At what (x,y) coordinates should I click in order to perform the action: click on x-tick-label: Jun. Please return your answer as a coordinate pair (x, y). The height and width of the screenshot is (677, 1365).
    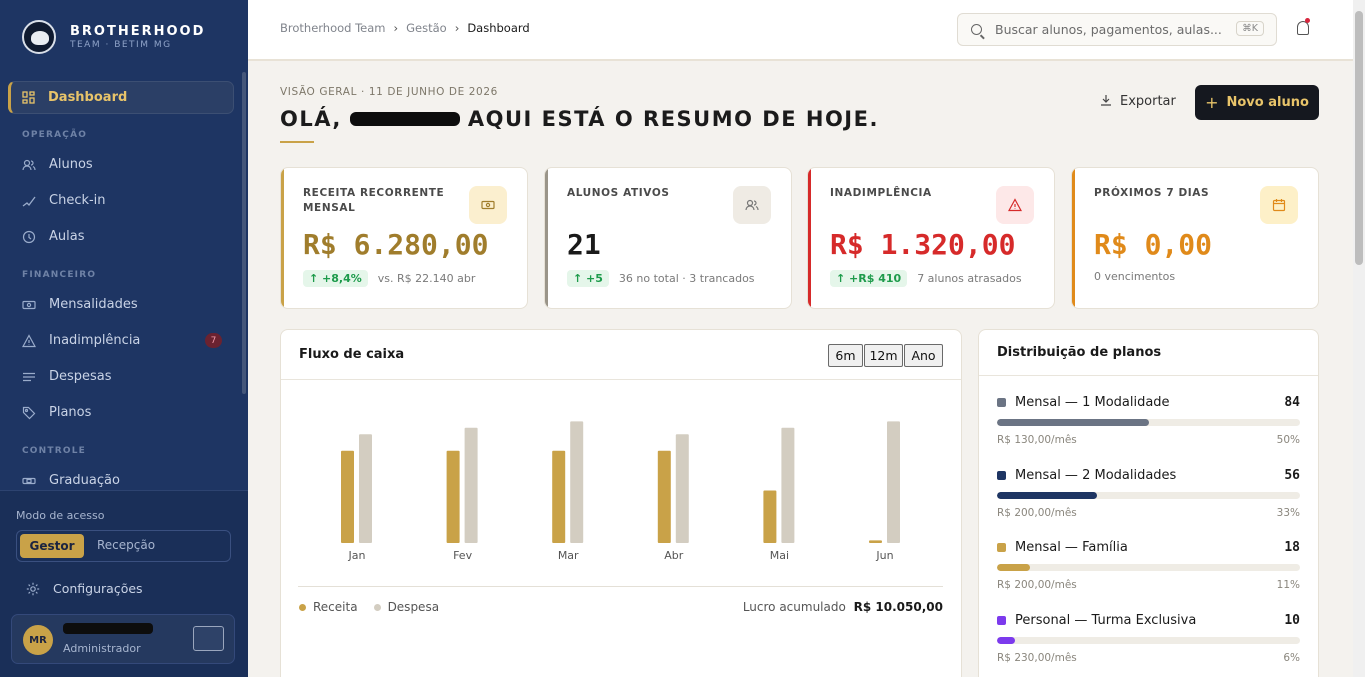
    Looking at the image, I should click on (884, 555).